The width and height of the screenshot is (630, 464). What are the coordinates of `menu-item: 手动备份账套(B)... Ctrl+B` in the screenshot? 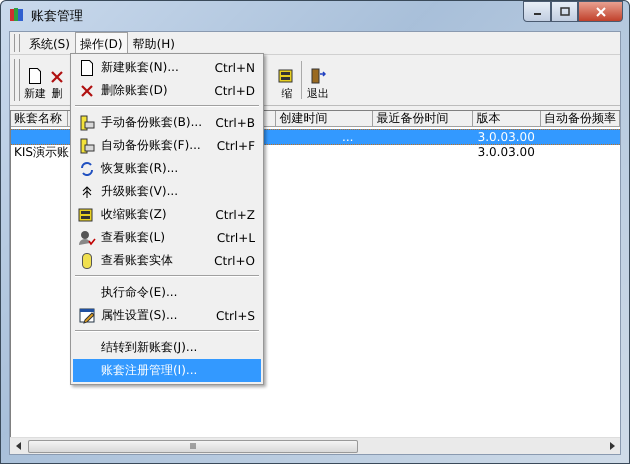 It's located at (167, 122).